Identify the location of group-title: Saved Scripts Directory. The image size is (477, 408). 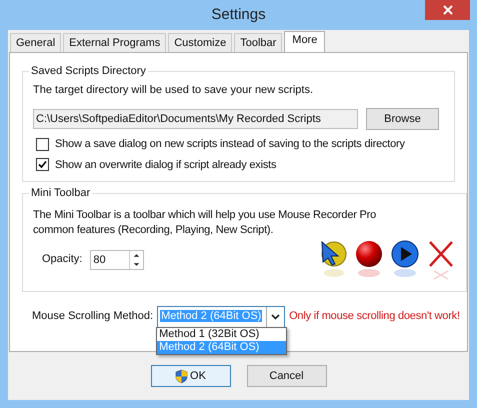
(88, 71).